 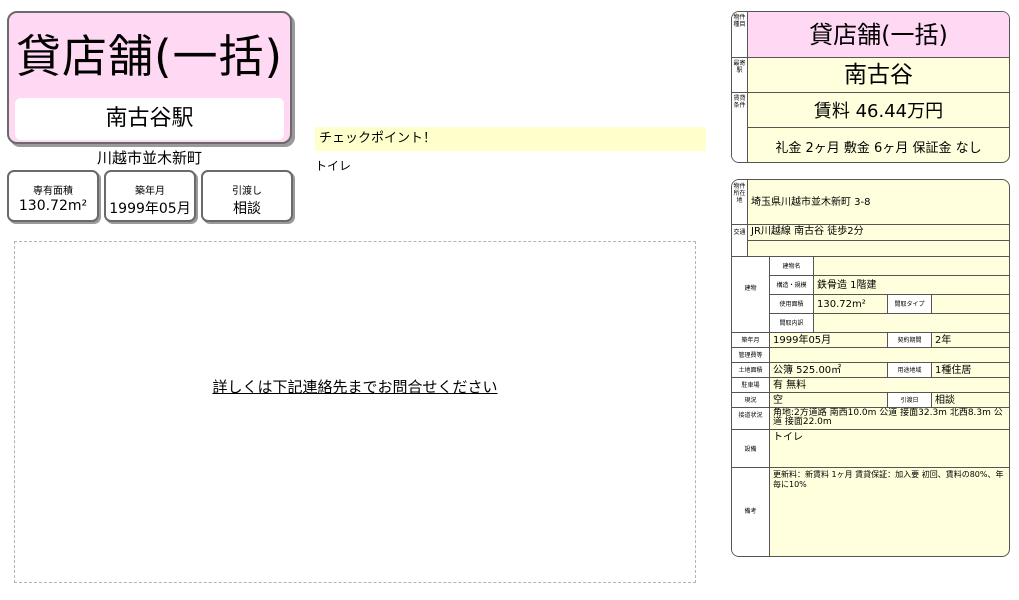 What do you see at coordinates (910, 340) in the screenshot?
I see `contract-label: 契約期間` at bounding box center [910, 340].